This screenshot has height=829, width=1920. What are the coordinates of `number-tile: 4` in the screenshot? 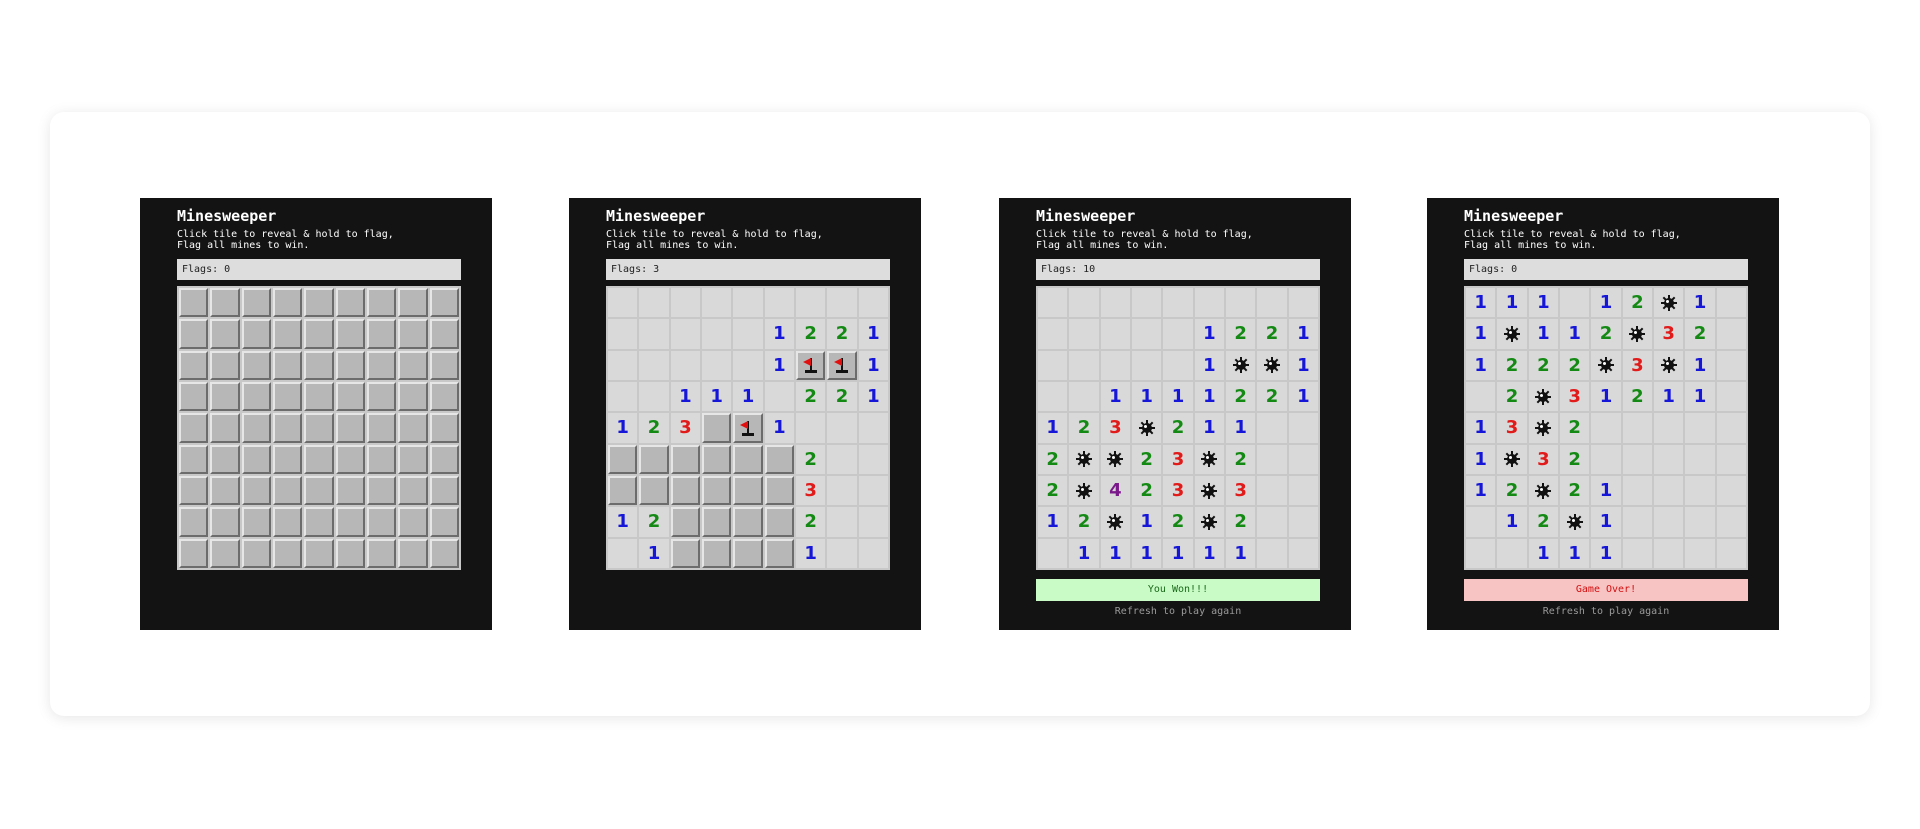 It's located at (1115, 491).